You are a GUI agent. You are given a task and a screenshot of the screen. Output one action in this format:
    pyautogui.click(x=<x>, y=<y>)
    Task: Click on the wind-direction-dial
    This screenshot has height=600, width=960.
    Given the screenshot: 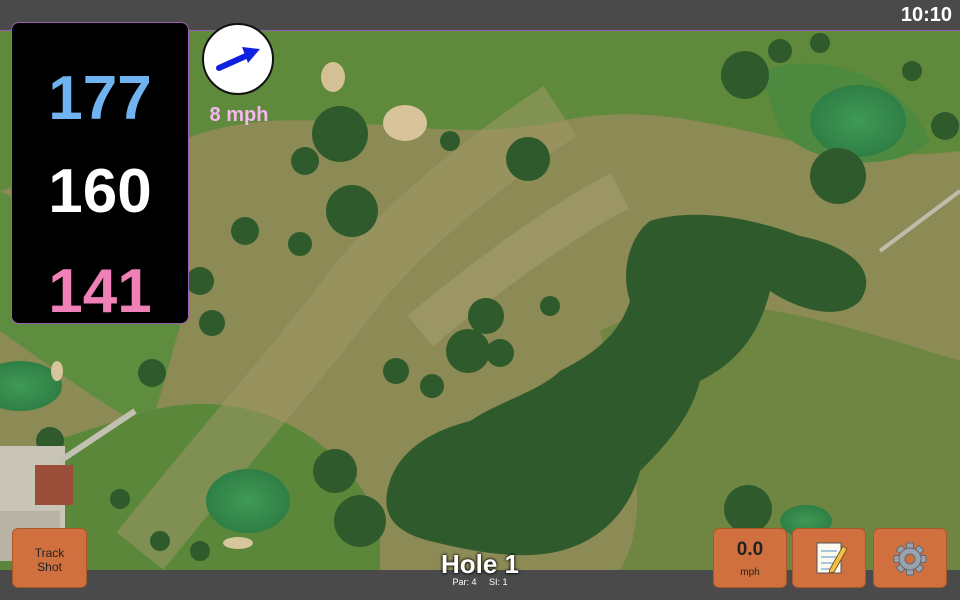 What is the action you would take?
    pyautogui.click(x=238, y=59)
    